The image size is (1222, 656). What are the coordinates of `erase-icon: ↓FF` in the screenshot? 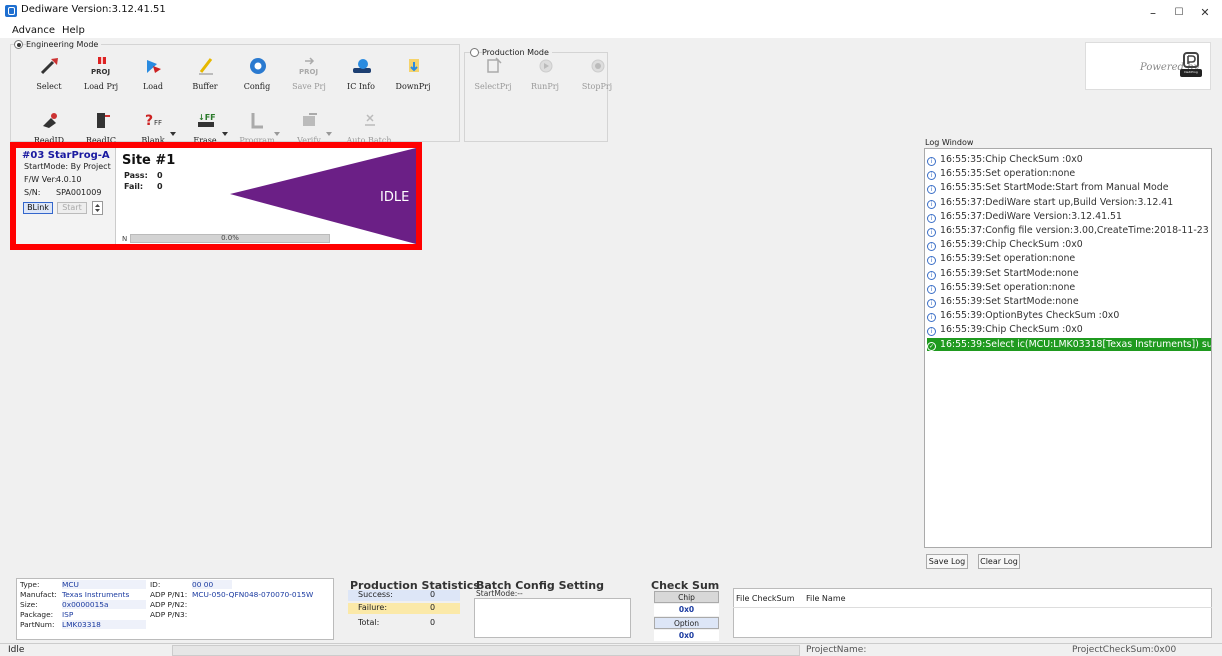 It's located at (207, 120).